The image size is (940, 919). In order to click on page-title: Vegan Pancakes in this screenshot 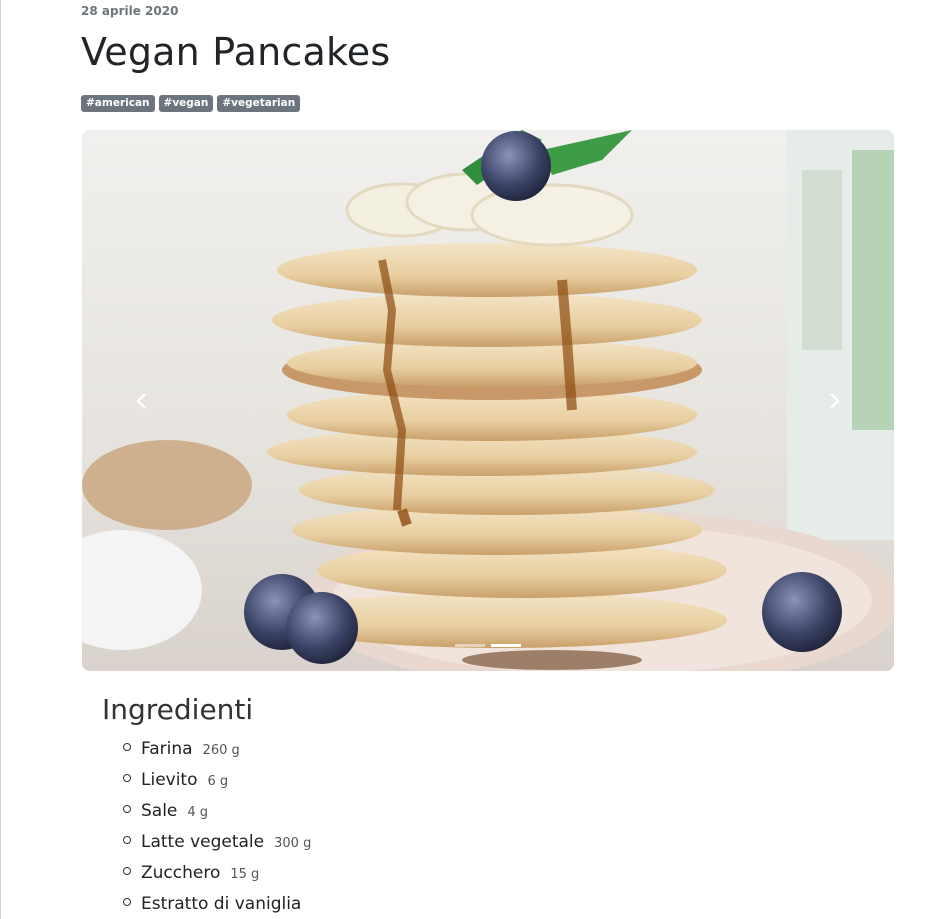, I will do `click(236, 52)`.